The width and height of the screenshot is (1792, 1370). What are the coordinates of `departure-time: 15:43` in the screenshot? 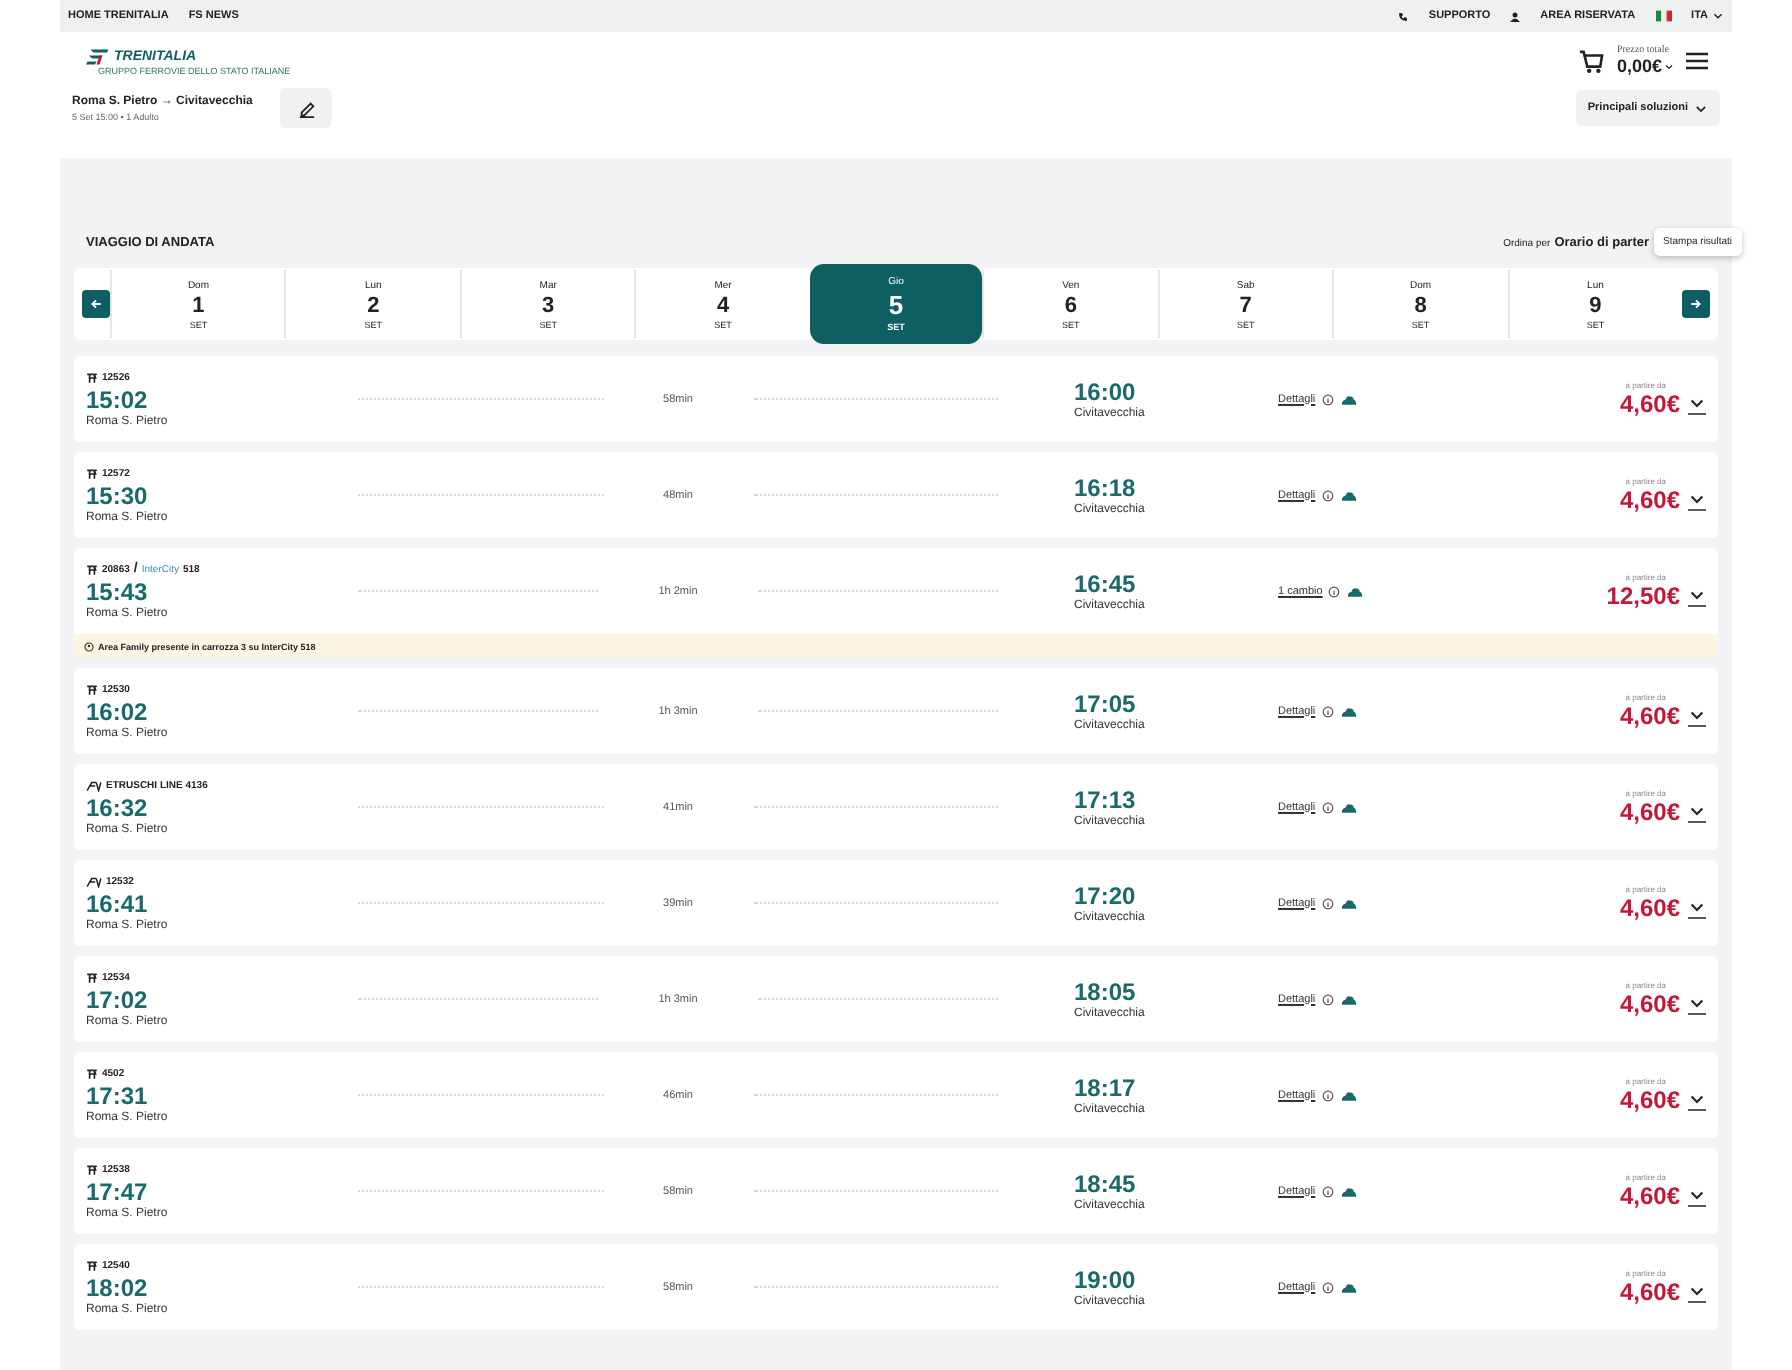 It's located at (118, 592).